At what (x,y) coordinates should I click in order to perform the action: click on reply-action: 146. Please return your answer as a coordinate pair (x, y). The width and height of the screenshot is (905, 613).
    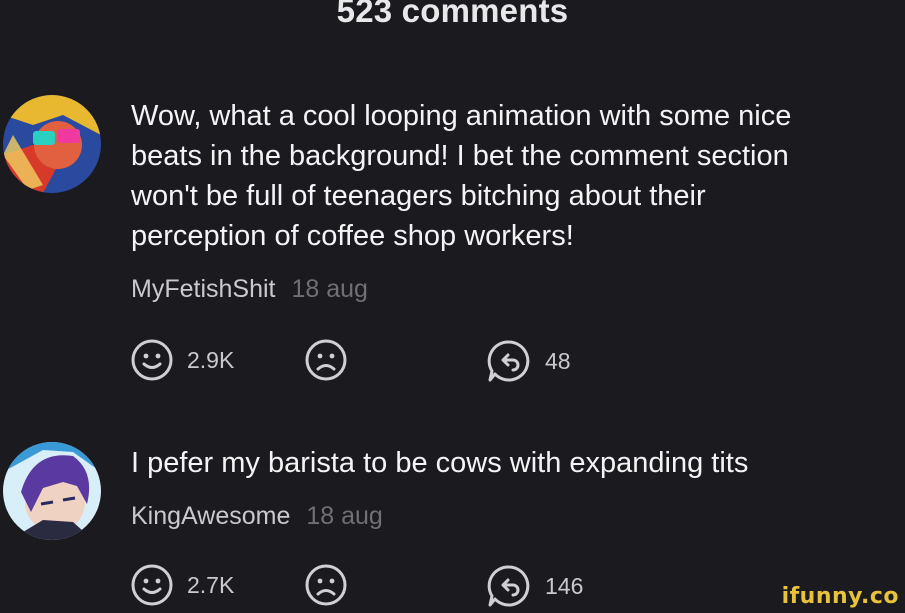
    Looking at the image, I should click on (535, 586).